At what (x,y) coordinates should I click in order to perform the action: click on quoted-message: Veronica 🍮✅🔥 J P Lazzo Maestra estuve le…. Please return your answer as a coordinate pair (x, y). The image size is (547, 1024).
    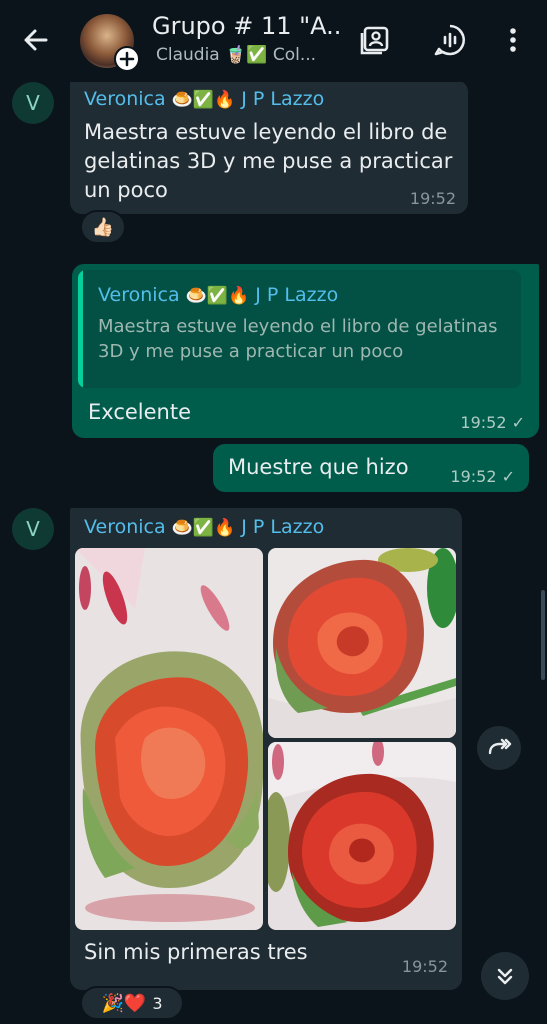
    Looking at the image, I should click on (299, 329).